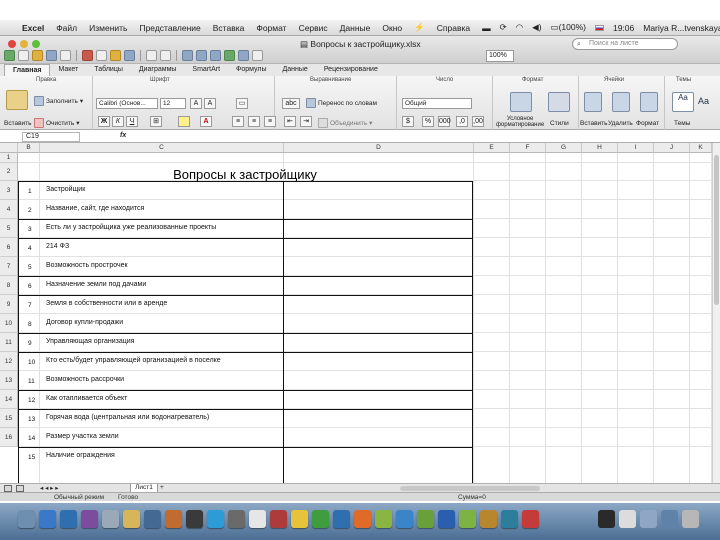 The width and height of the screenshot is (720, 540). What do you see at coordinates (681, 28) in the screenshot?
I see `user-name: Mariya R...tvenskaya` at bounding box center [681, 28].